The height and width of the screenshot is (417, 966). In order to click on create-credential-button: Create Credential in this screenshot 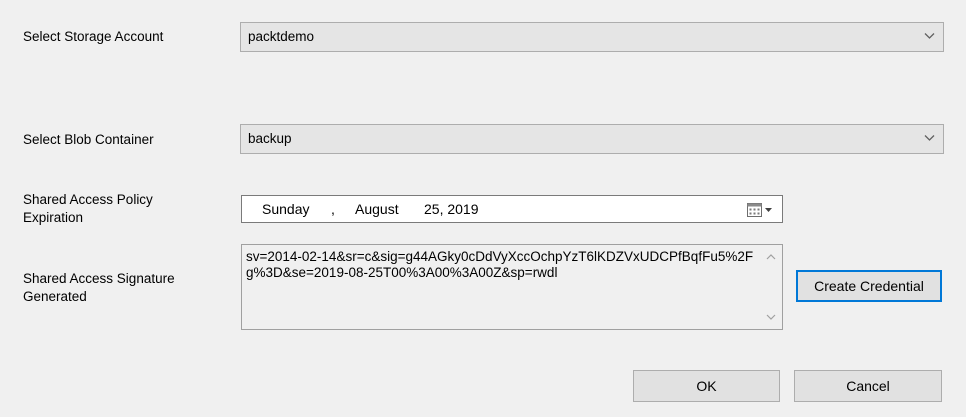, I will do `click(869, 286)`.